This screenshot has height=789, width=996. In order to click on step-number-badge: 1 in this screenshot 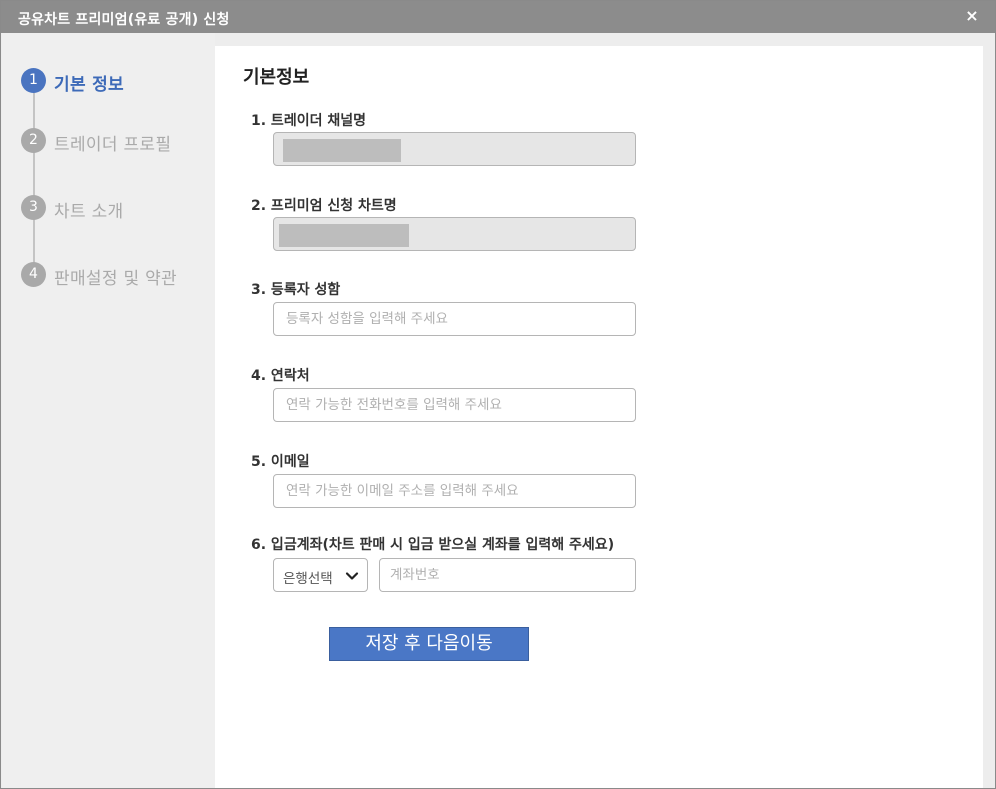, I will do `click(33, 80)`.